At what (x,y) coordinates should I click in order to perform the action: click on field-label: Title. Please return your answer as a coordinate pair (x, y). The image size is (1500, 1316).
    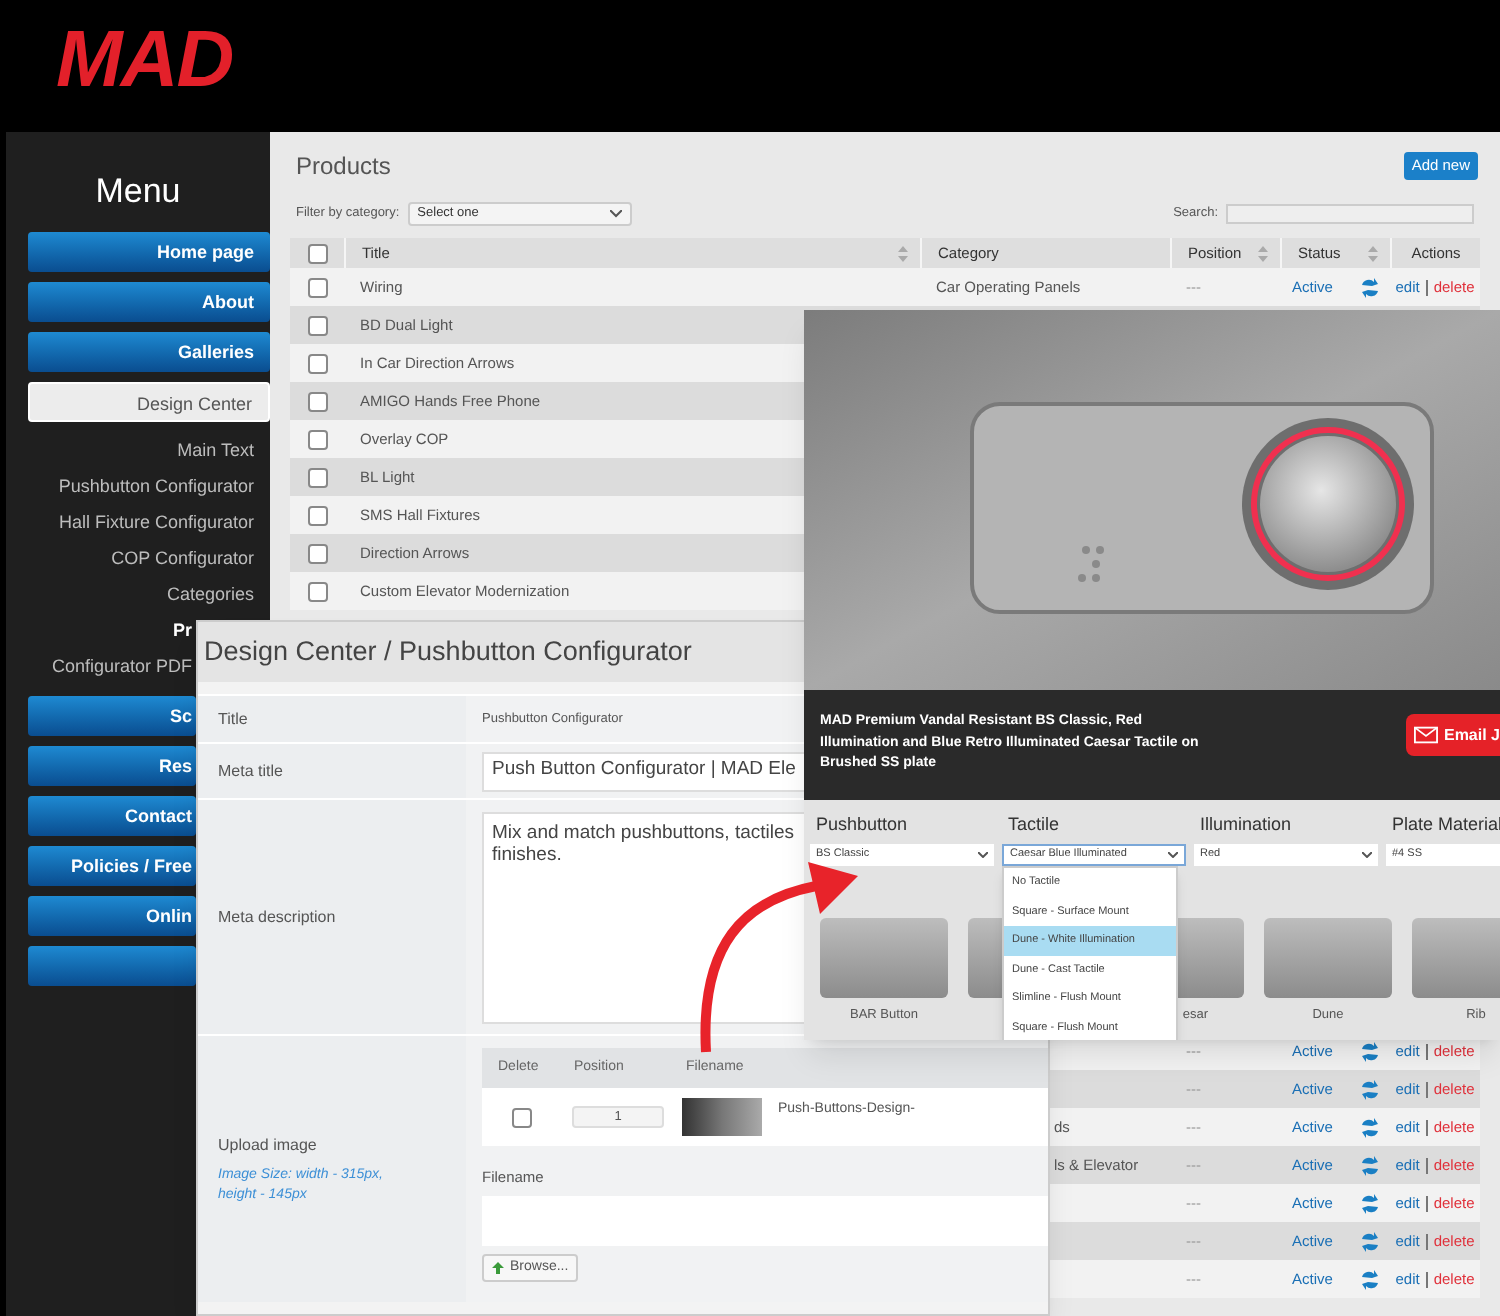
    Looking at the image, I should click on (234, 719).